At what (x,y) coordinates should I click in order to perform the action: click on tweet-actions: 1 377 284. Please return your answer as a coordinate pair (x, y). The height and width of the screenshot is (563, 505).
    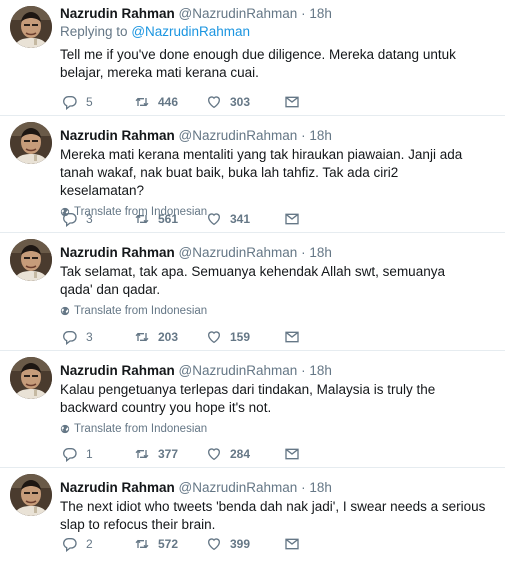
    Looking at the image, I should click on (185, 454).